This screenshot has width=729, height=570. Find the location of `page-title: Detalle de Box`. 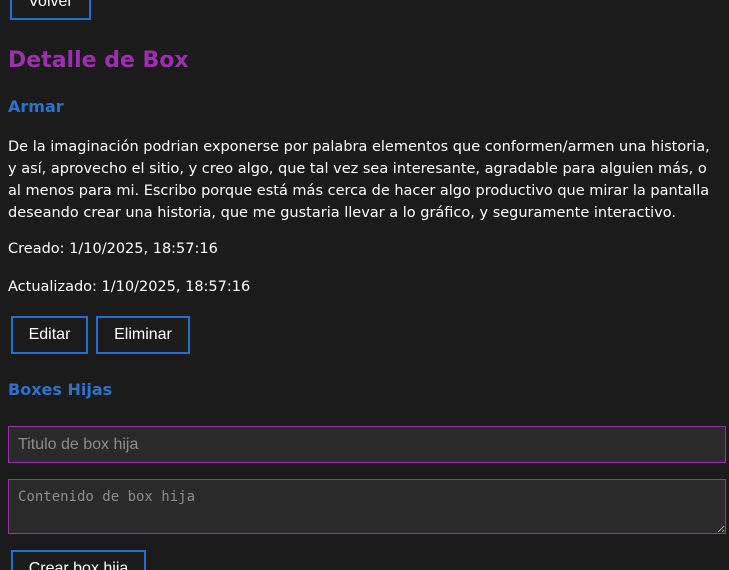

page-title: Detalle de Box is located at coordinates (98, 60).